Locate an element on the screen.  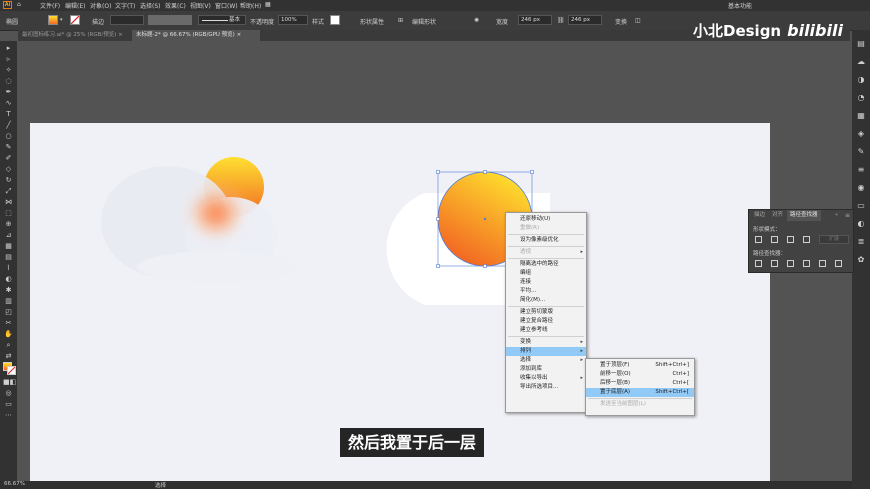
stroke-color-swatch is located at coordinates (11, 370).